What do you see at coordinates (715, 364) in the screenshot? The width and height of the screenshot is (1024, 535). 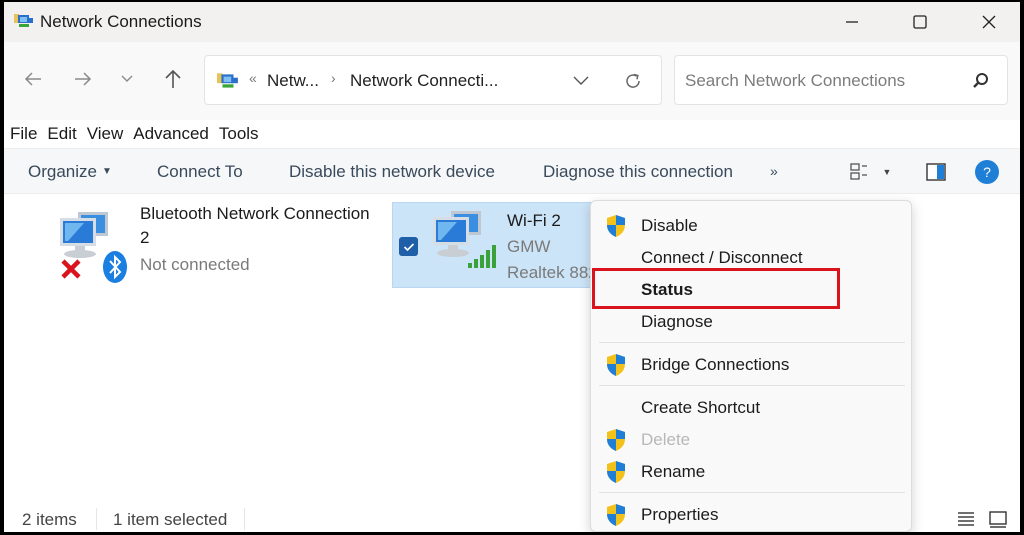 I see `menu-item-label: Bridge Connections` at bounding box center [715, 364].